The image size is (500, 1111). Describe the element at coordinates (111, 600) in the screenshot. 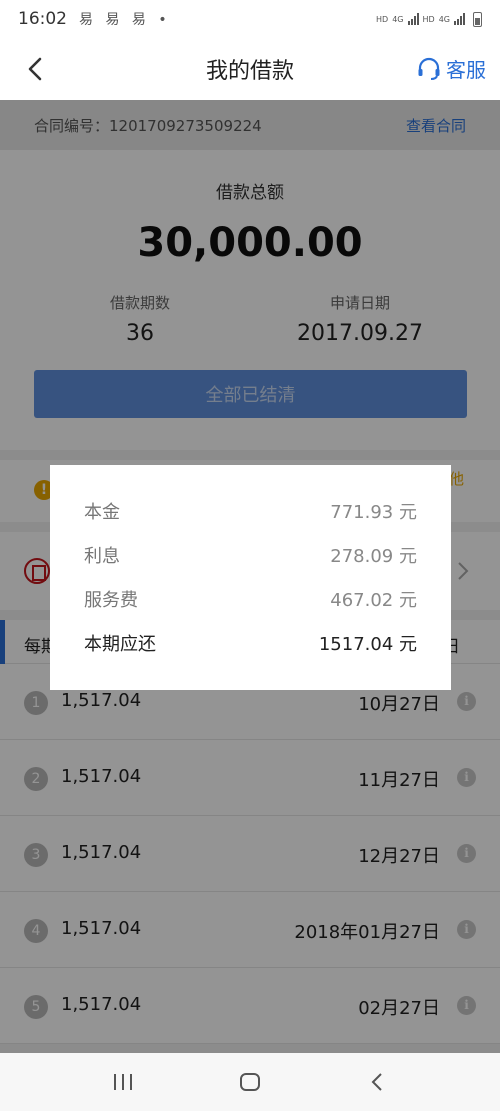

I see `fee-label: 服务费` at that location.